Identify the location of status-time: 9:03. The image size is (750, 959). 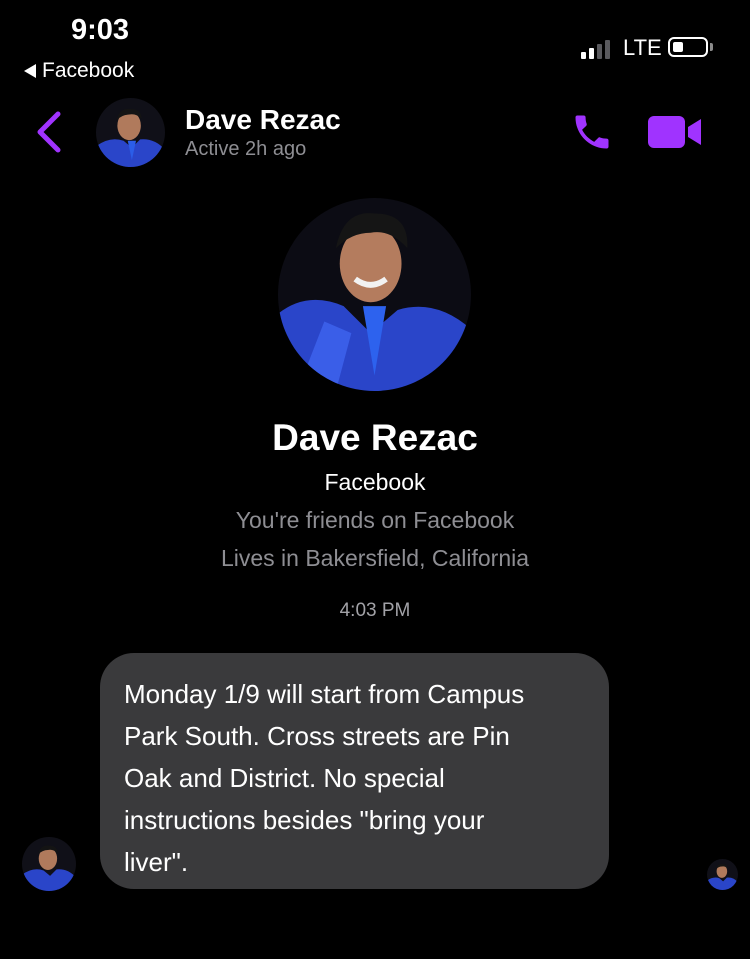
(100, 30).